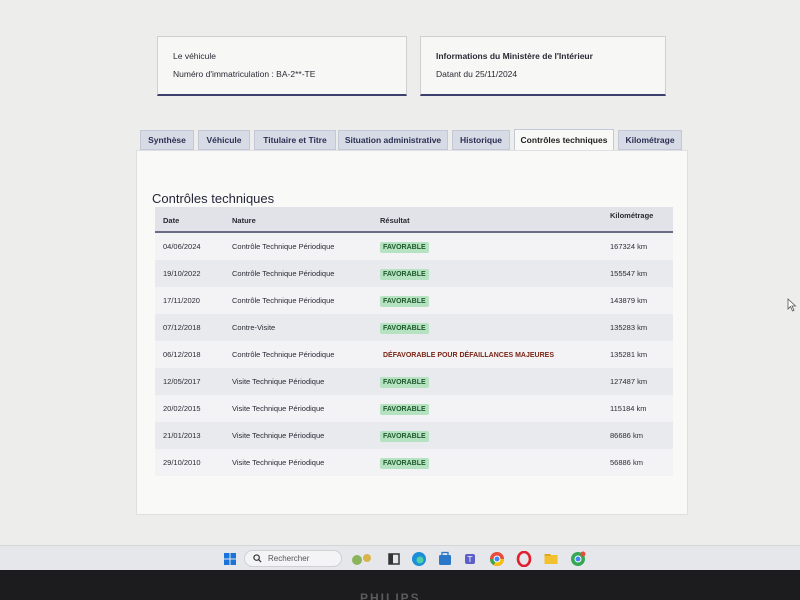 Image resolution: width=800 pixels, height=600 pixels. Describe the element at coordinates (445, 559) in the screenshot. I see `store-icon` at that location.